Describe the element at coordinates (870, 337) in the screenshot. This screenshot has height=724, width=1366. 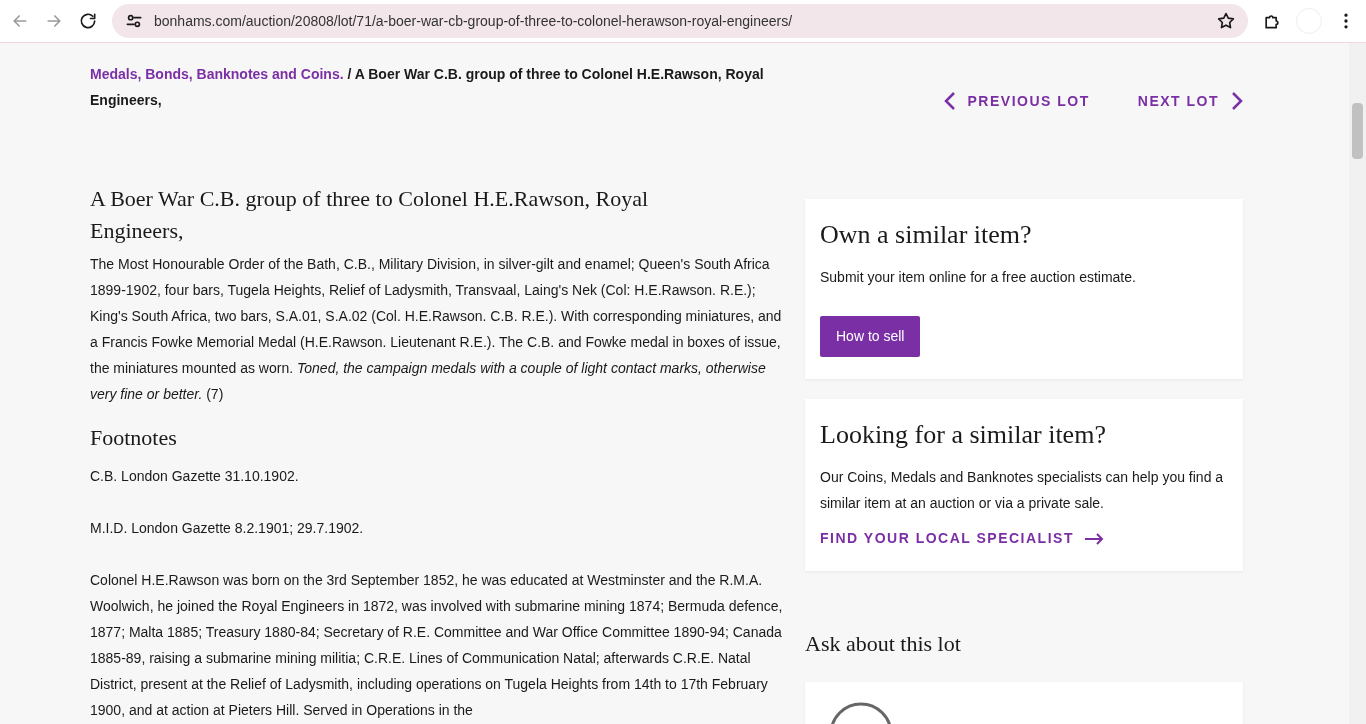
I see `how-to-sell-button: How to sell` at that location.